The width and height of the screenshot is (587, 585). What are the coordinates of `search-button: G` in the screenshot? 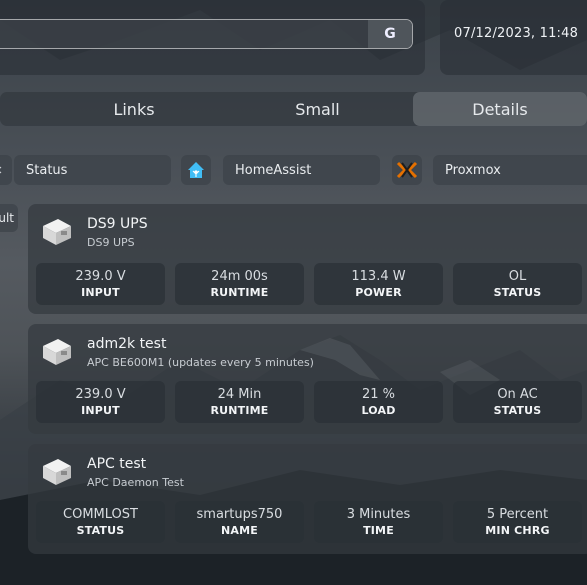 It's located at (390, 34).